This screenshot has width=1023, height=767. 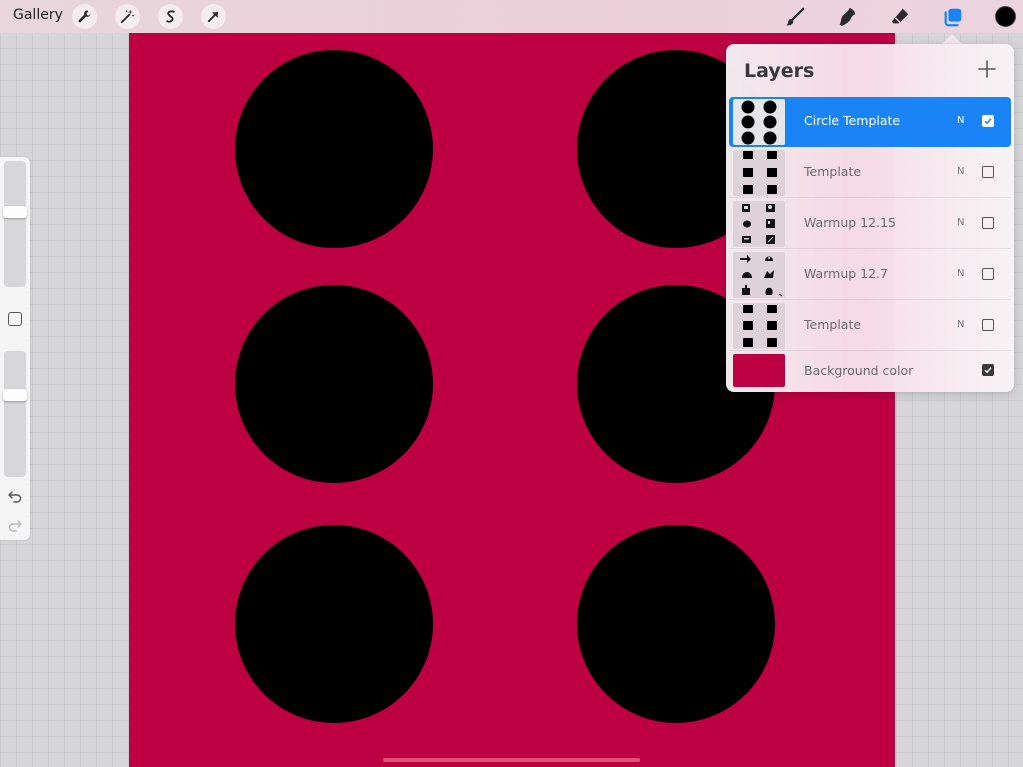 I want to click on layer-row-warmup-12-15: Warmup 12.15 N, so click(x=870, y=224).